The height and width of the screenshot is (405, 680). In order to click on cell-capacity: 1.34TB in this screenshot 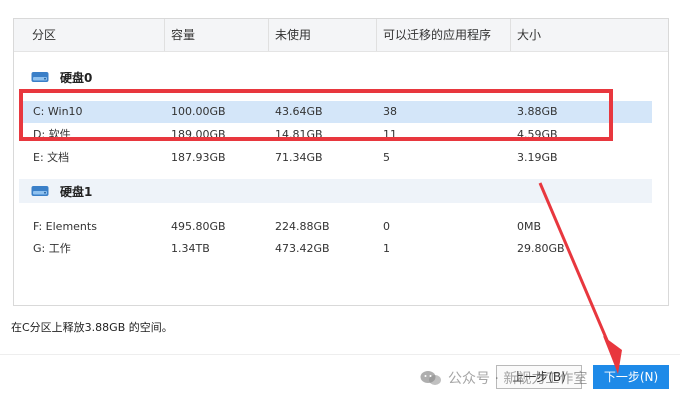, I will do `click(190, 248)`.